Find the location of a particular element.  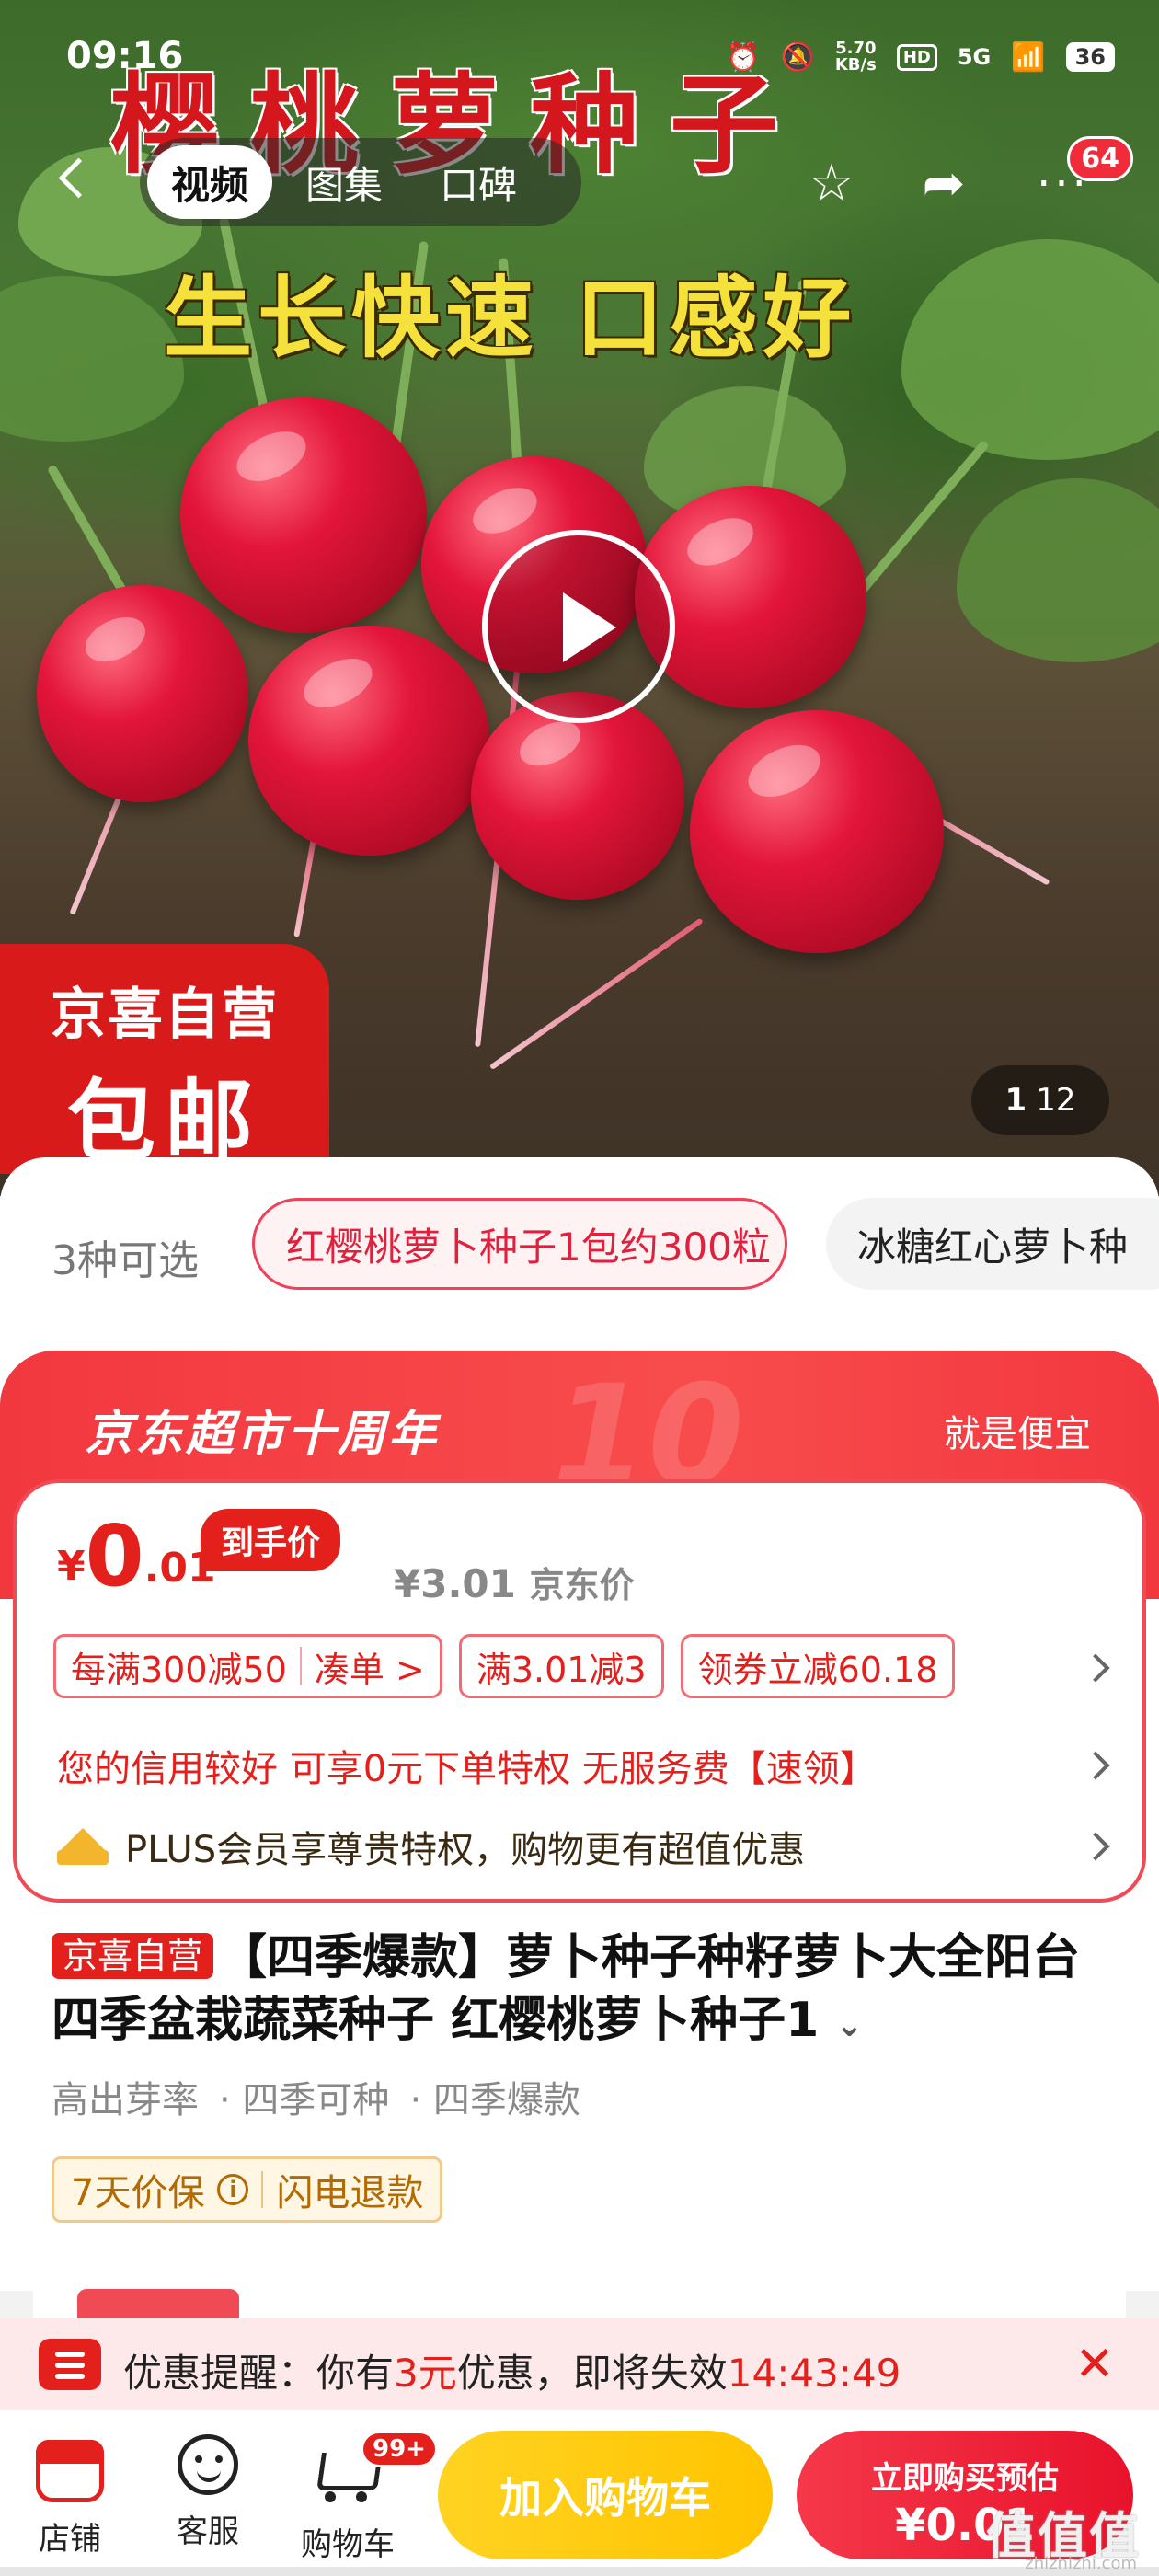

share-icon: ➦ is located at coordinates (944, 184).